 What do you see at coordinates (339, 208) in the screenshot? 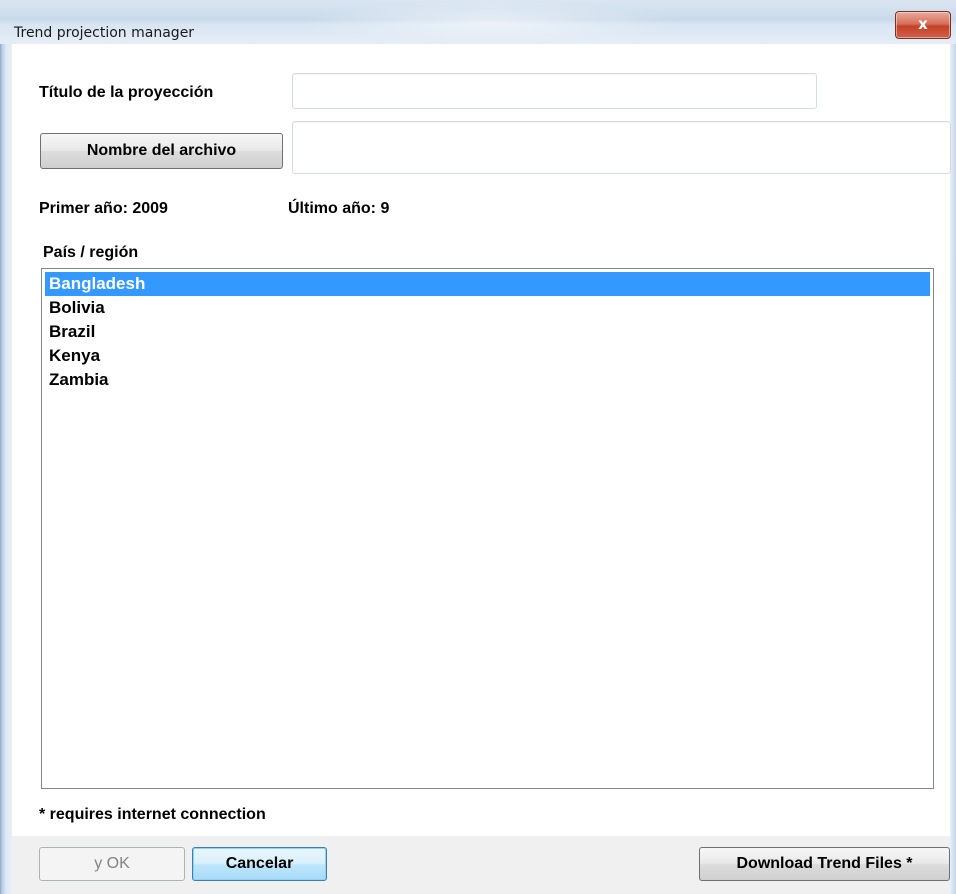
I see `last-year-label: Último año: 9` at bounding box center [339, 208].